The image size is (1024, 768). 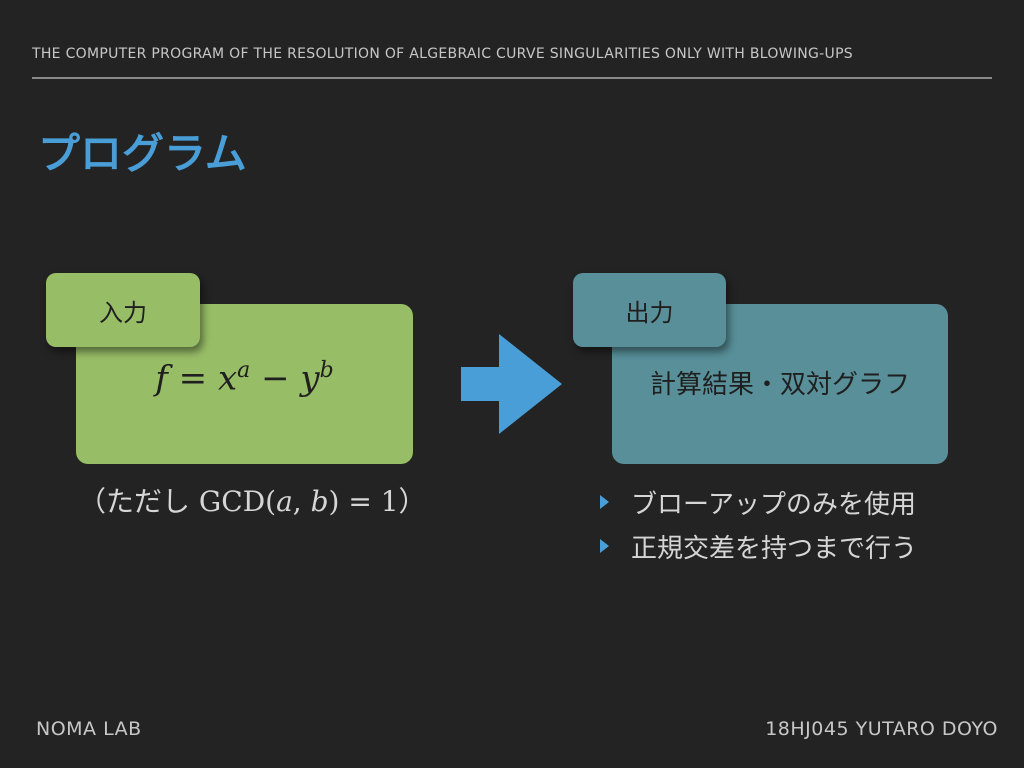 What do you see at coordinates (161, 378) in the screenshot?
I see `formula-f: f` at bounding box center [161, 378].